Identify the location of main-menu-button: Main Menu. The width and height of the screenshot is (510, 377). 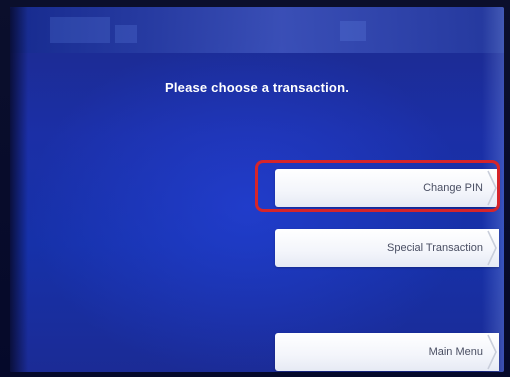
(387, 352).